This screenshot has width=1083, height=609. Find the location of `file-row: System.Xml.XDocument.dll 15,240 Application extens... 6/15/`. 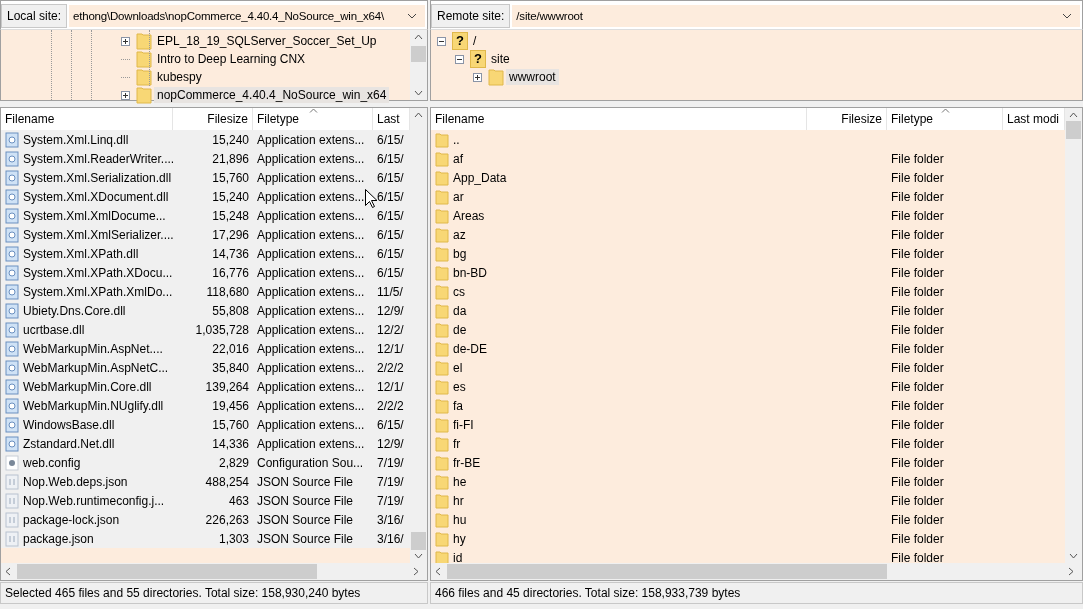

file-row: System.Xml.XDocument.dll 15,240 Application extens... 6/15/ is located at coordinates (205, 196).